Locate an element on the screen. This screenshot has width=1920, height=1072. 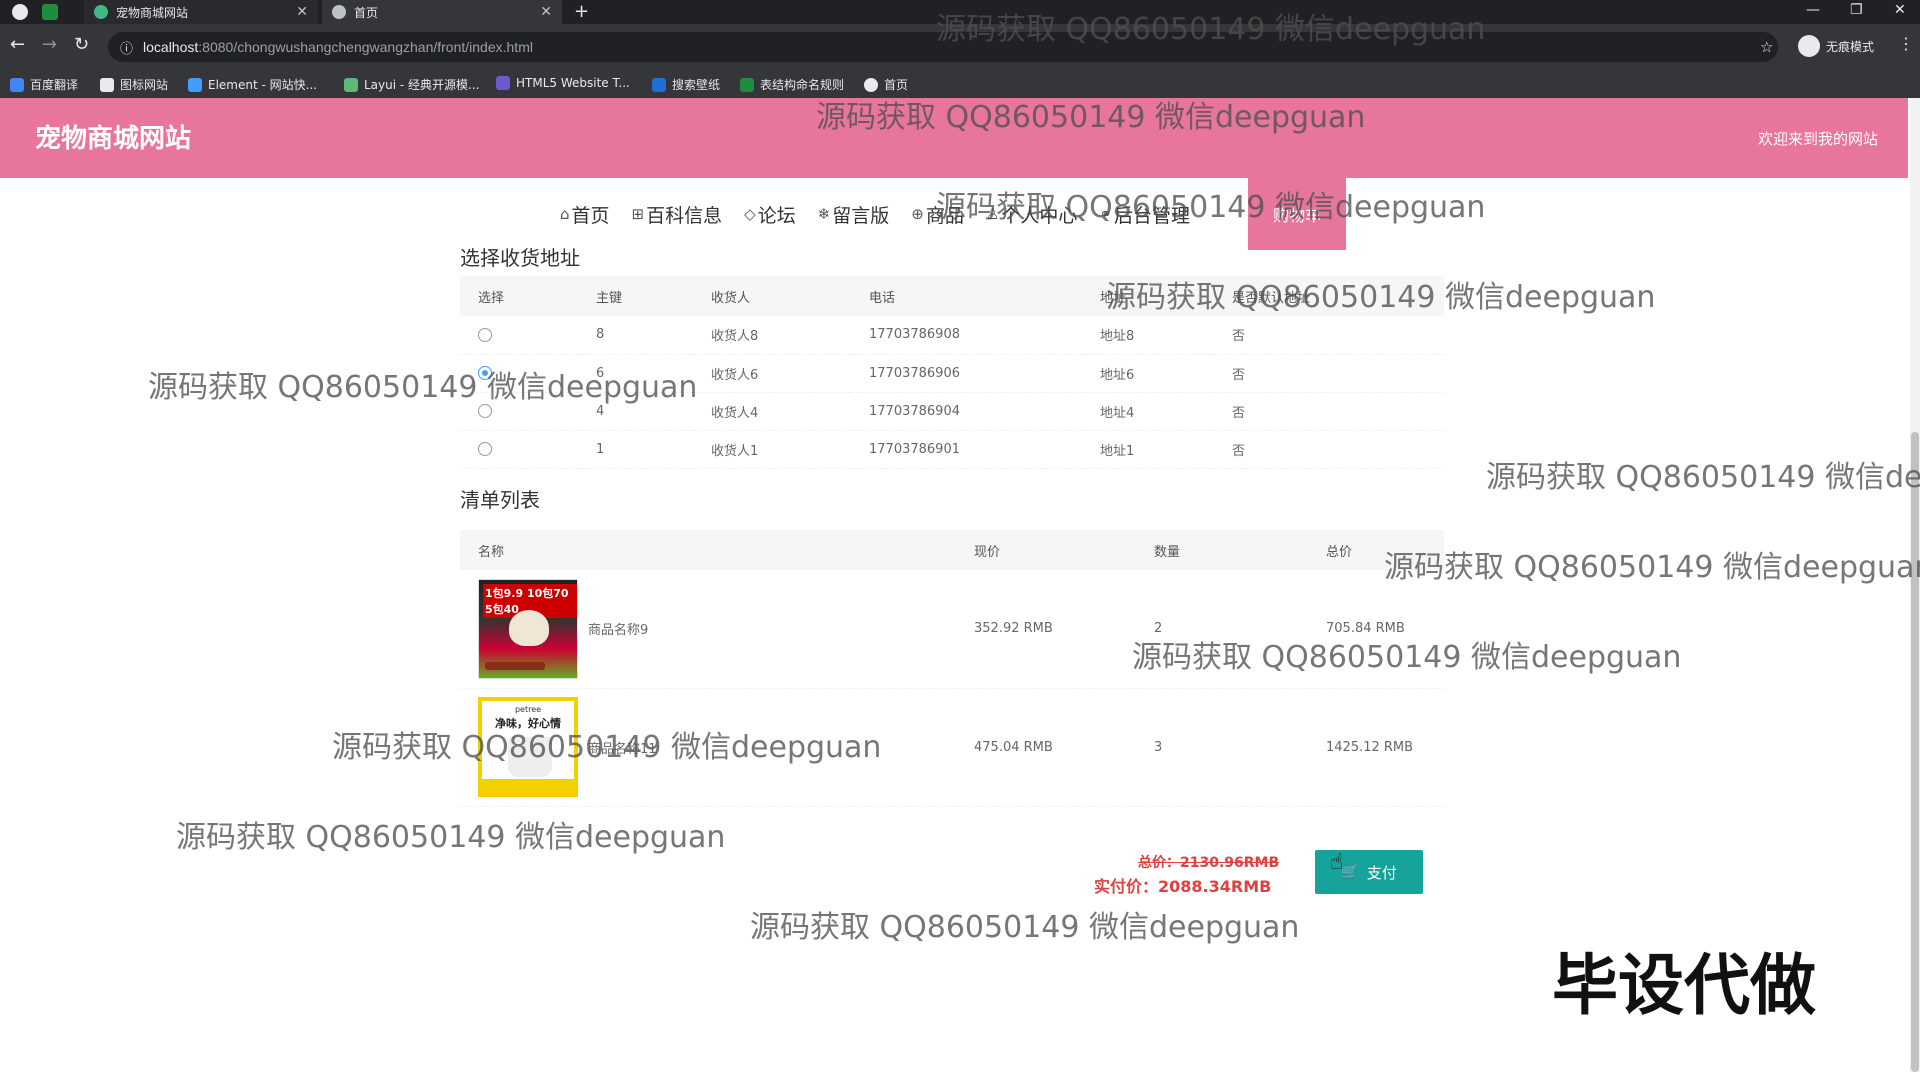
column-header: 选择 is located at coordinates (519, 296).